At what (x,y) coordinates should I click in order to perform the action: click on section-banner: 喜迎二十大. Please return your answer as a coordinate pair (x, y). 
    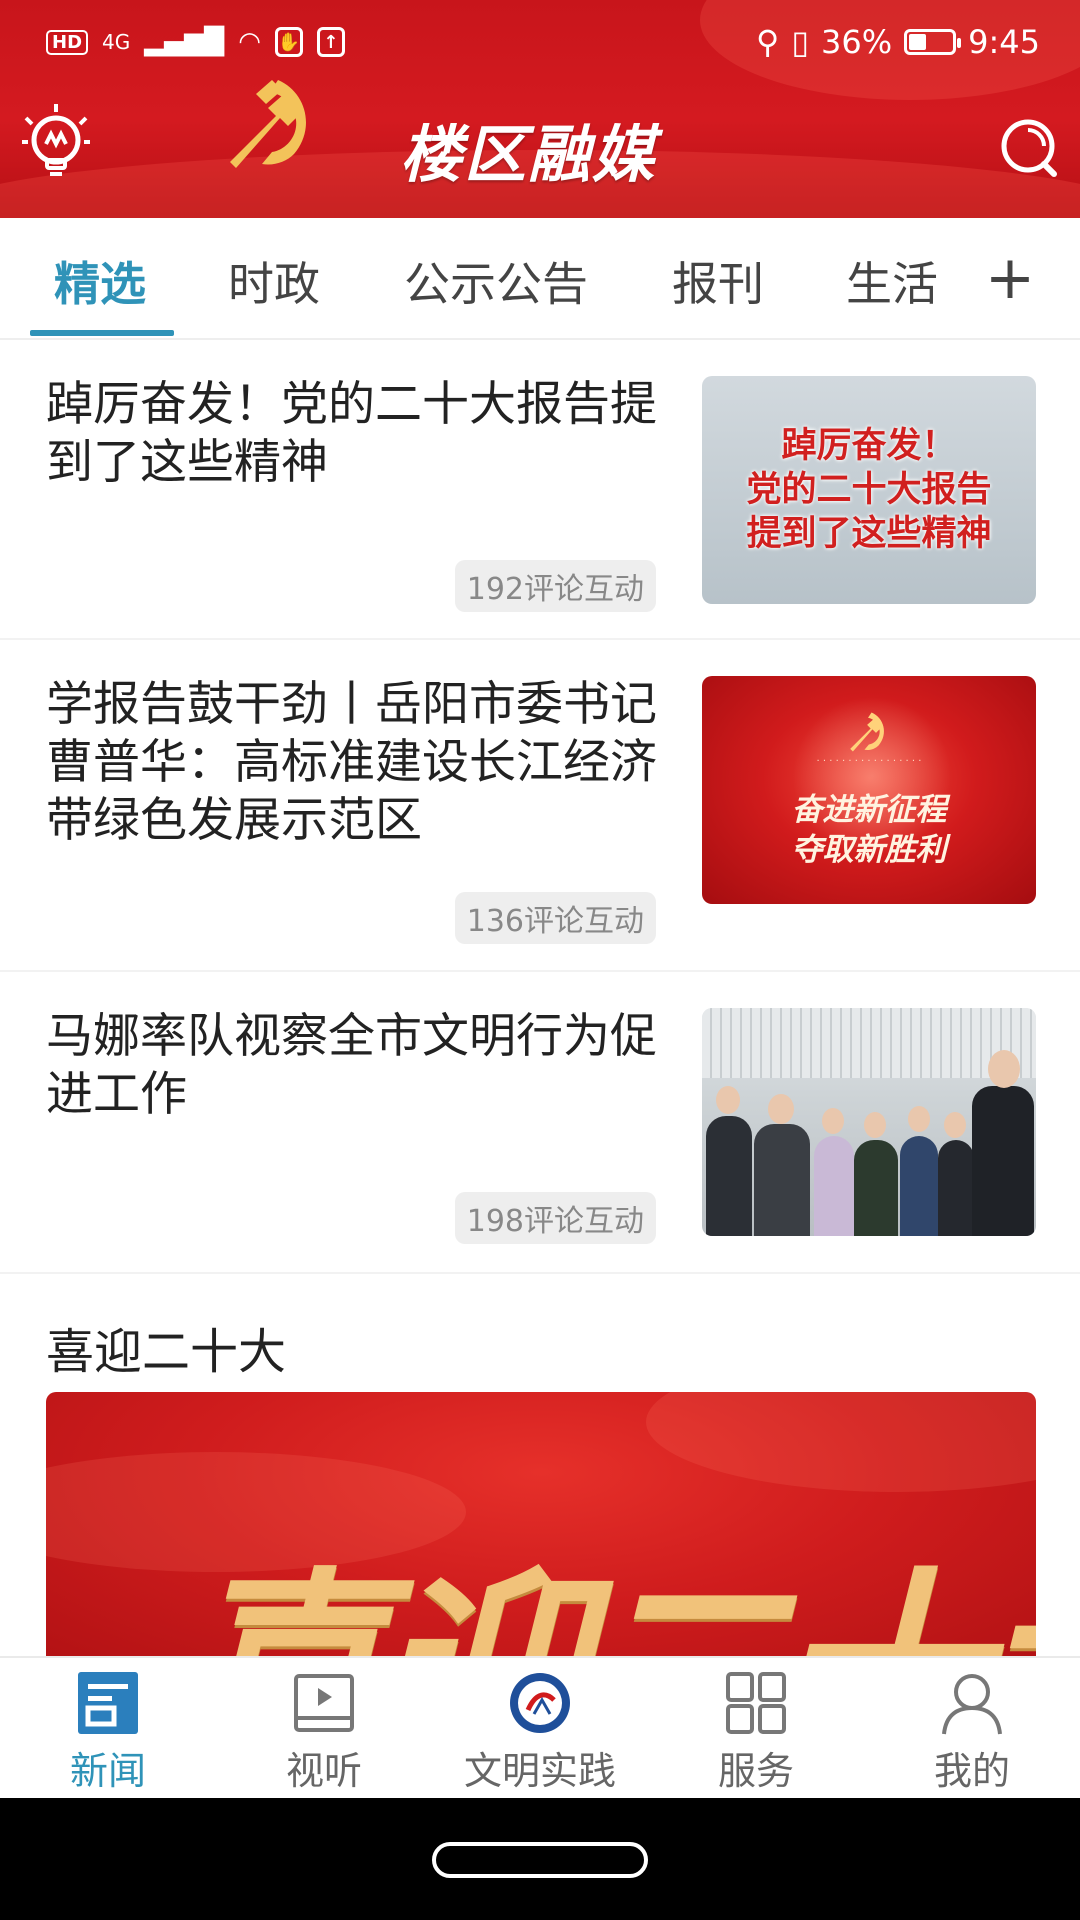
    Looking at the image, I should click on (541, 1526).